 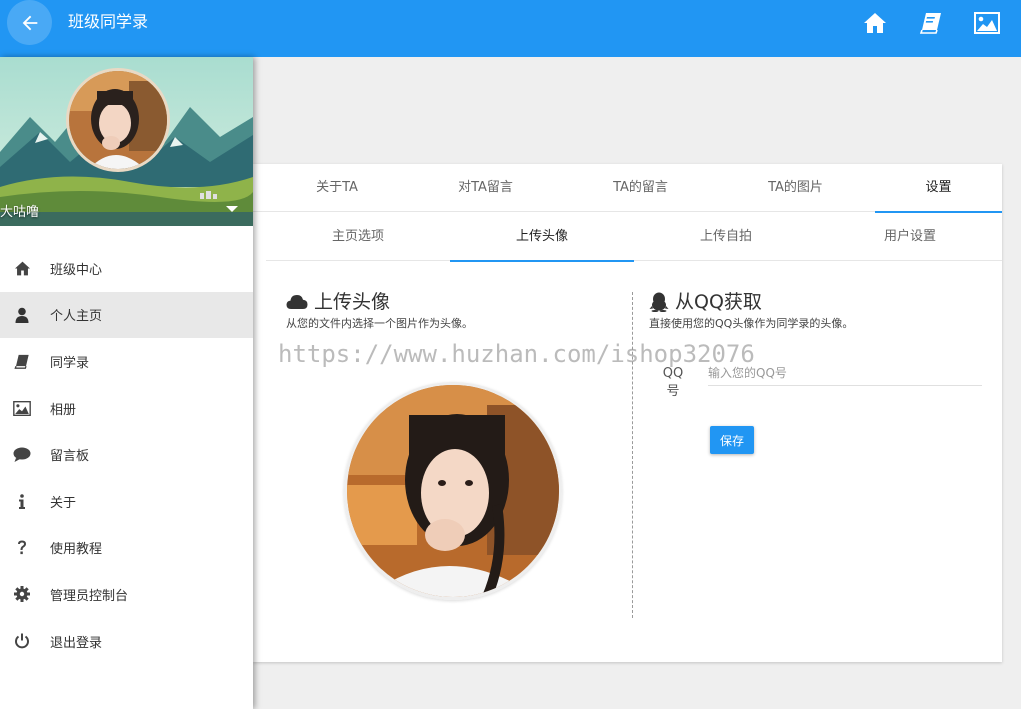 What do you see at coordinates (726, 236) in the screenshot?
I see `subtab-upload-selfie: 上传自拍` at bounding box center [726, 236].